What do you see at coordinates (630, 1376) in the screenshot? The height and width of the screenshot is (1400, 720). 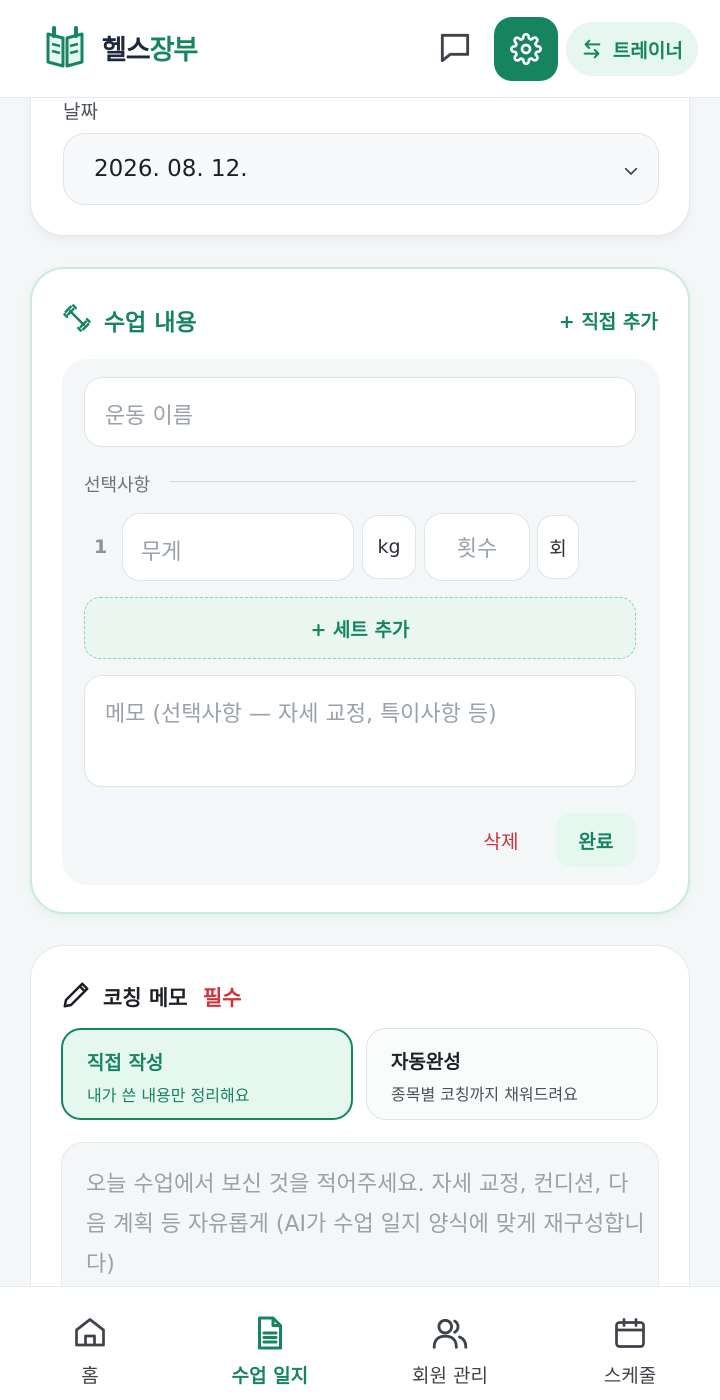 I see `nav-label-schedule: 스케줄` at bounding box center [630, 1376].